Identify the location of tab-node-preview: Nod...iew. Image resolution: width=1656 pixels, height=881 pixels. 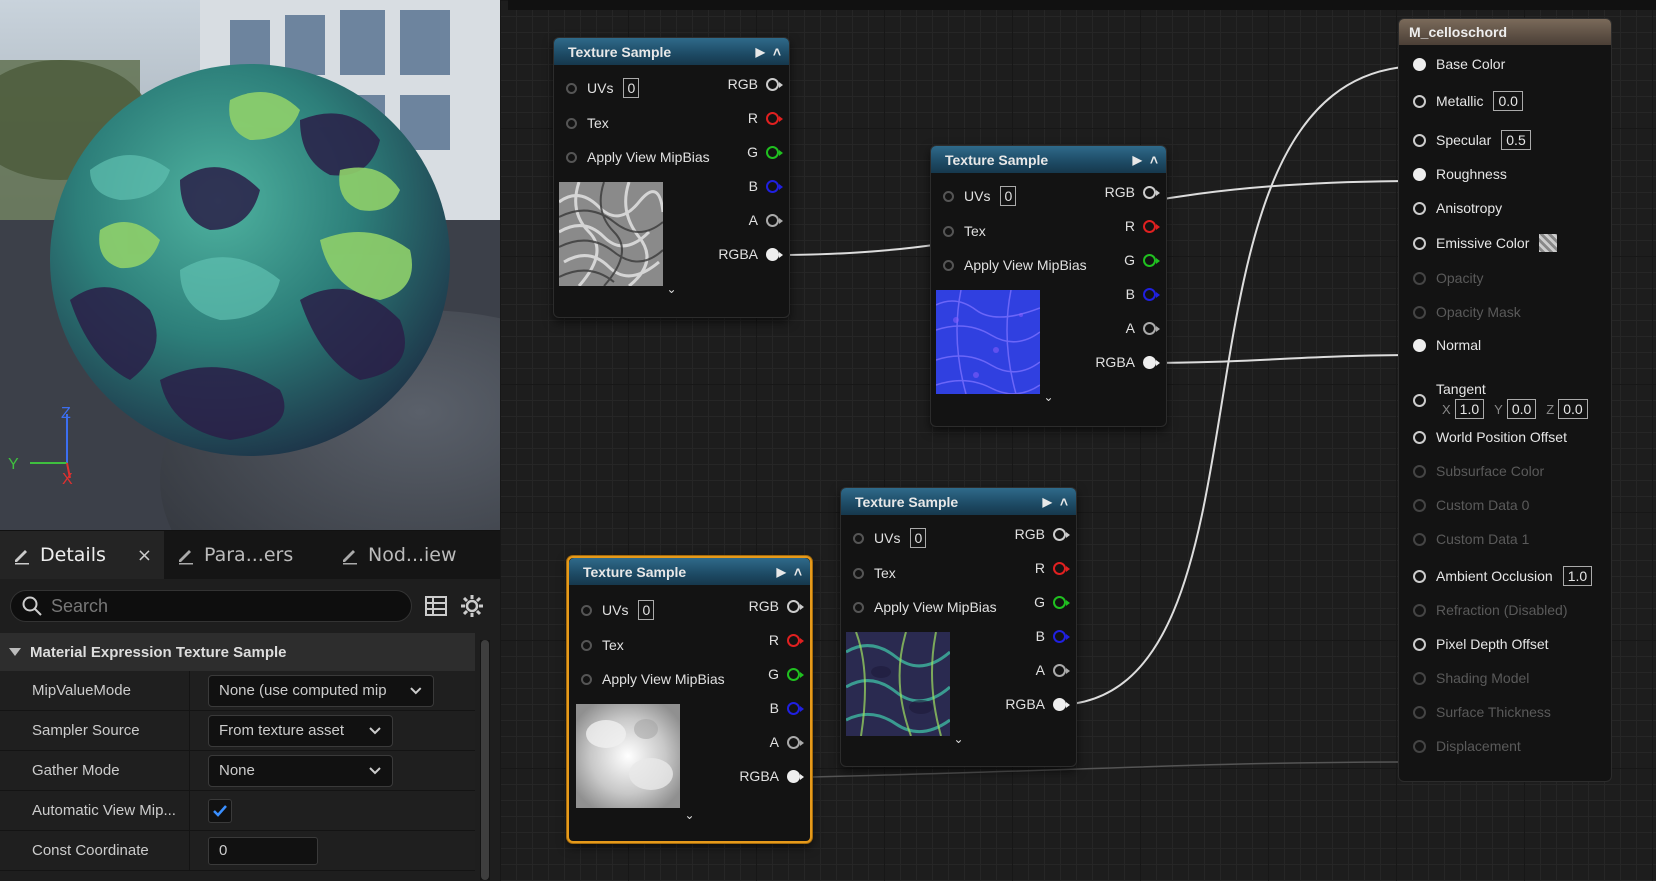
(410, 555).